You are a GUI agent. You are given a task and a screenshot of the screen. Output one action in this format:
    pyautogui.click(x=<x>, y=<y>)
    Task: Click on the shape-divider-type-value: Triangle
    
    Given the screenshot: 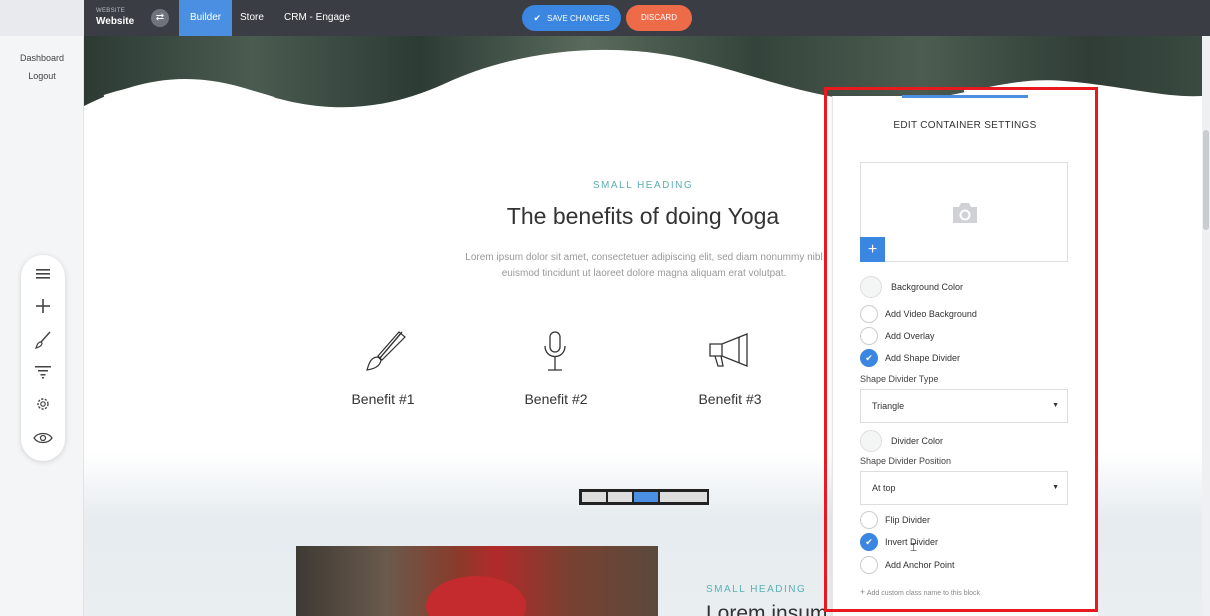 What is the action you would take?
    pyautogui.click(x=888, y=406)
    